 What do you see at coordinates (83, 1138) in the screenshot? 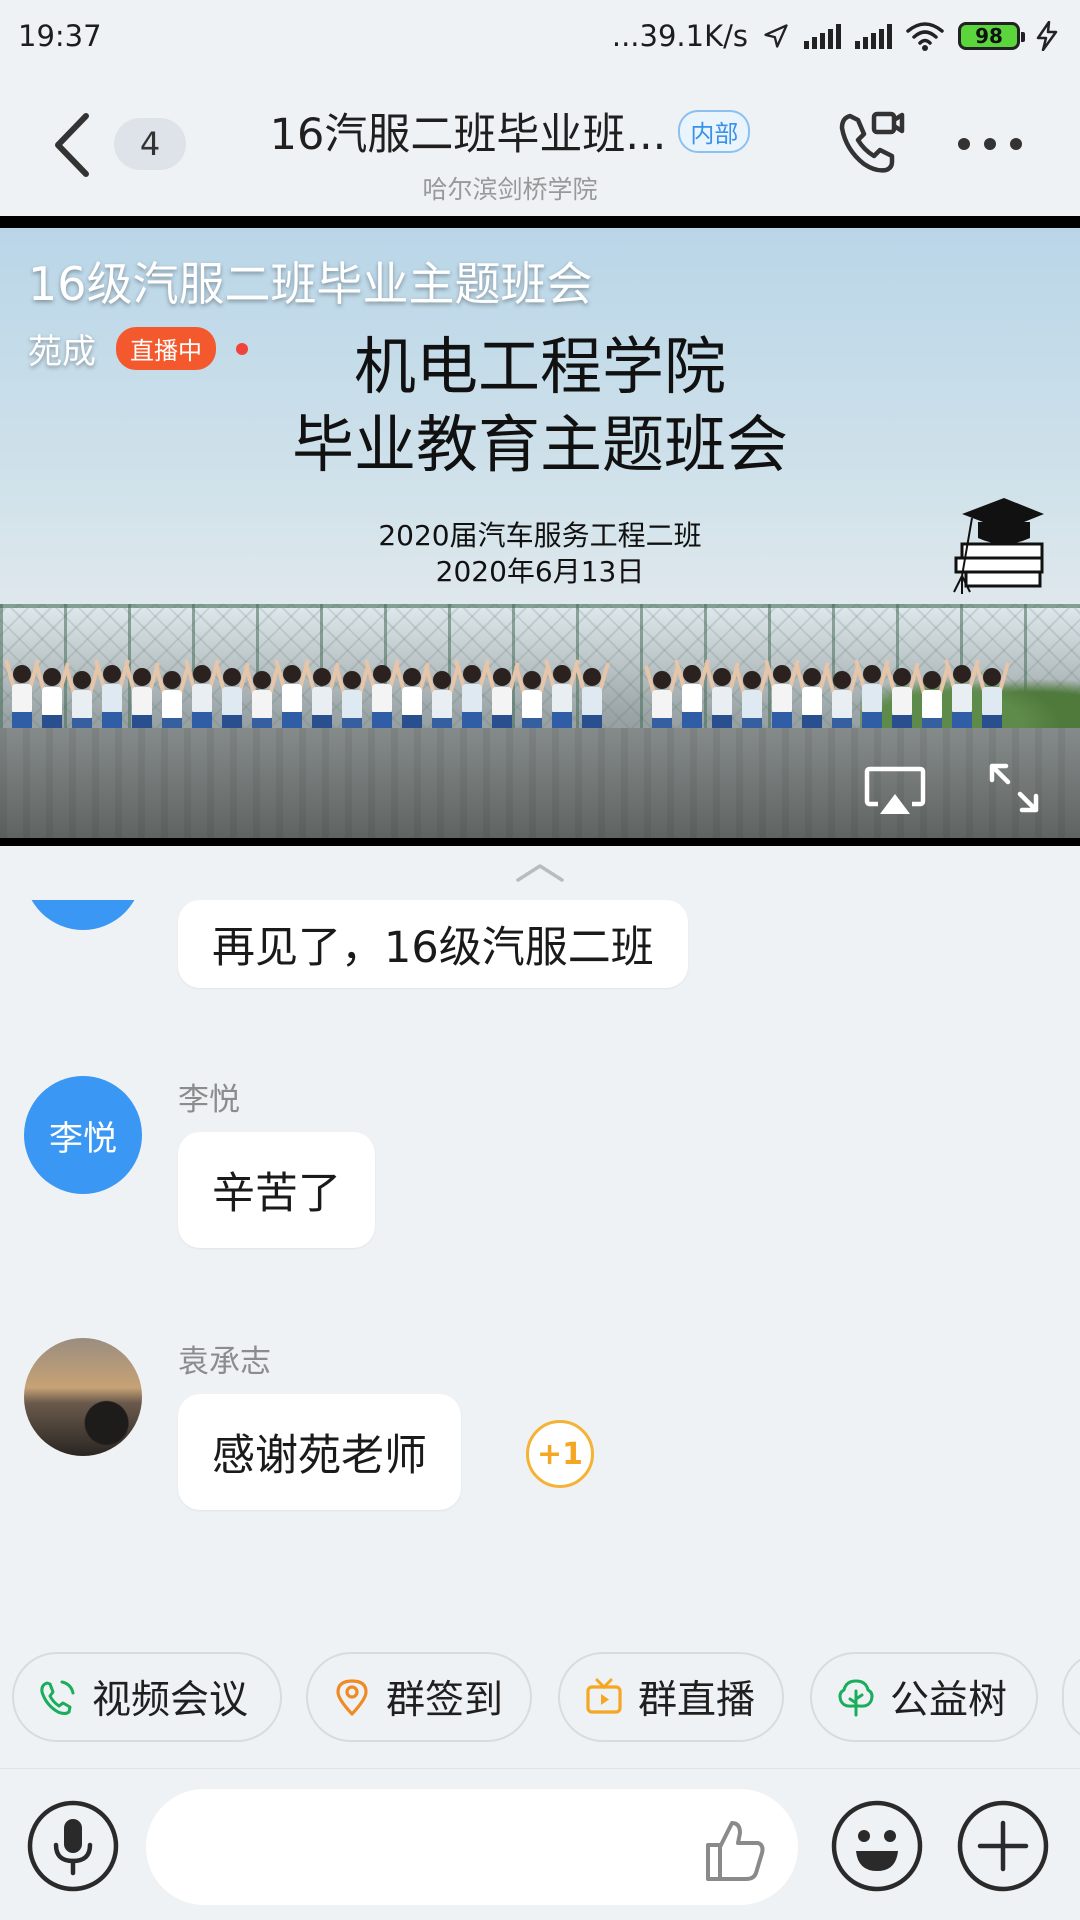
I see `avatar-text: 李悦` at bounding box center [83, 1138].